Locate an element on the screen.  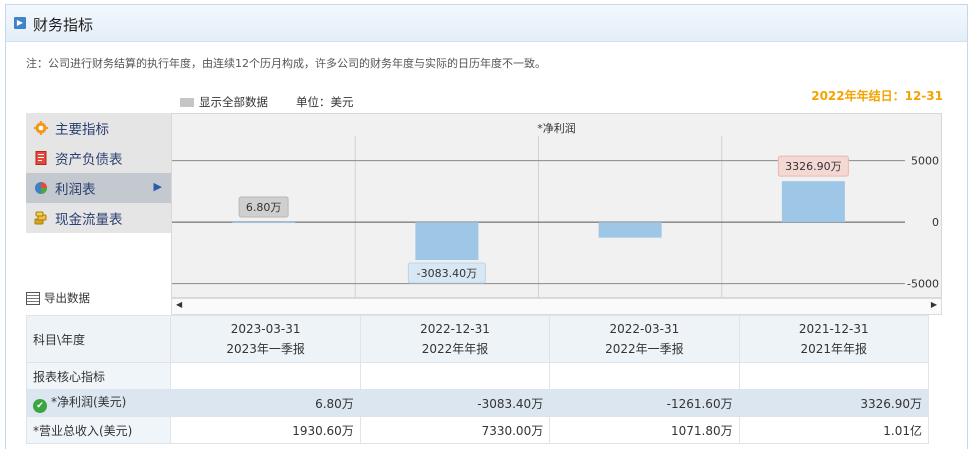
unit-label: 单位：美元 is located at coordinates (325, 102).